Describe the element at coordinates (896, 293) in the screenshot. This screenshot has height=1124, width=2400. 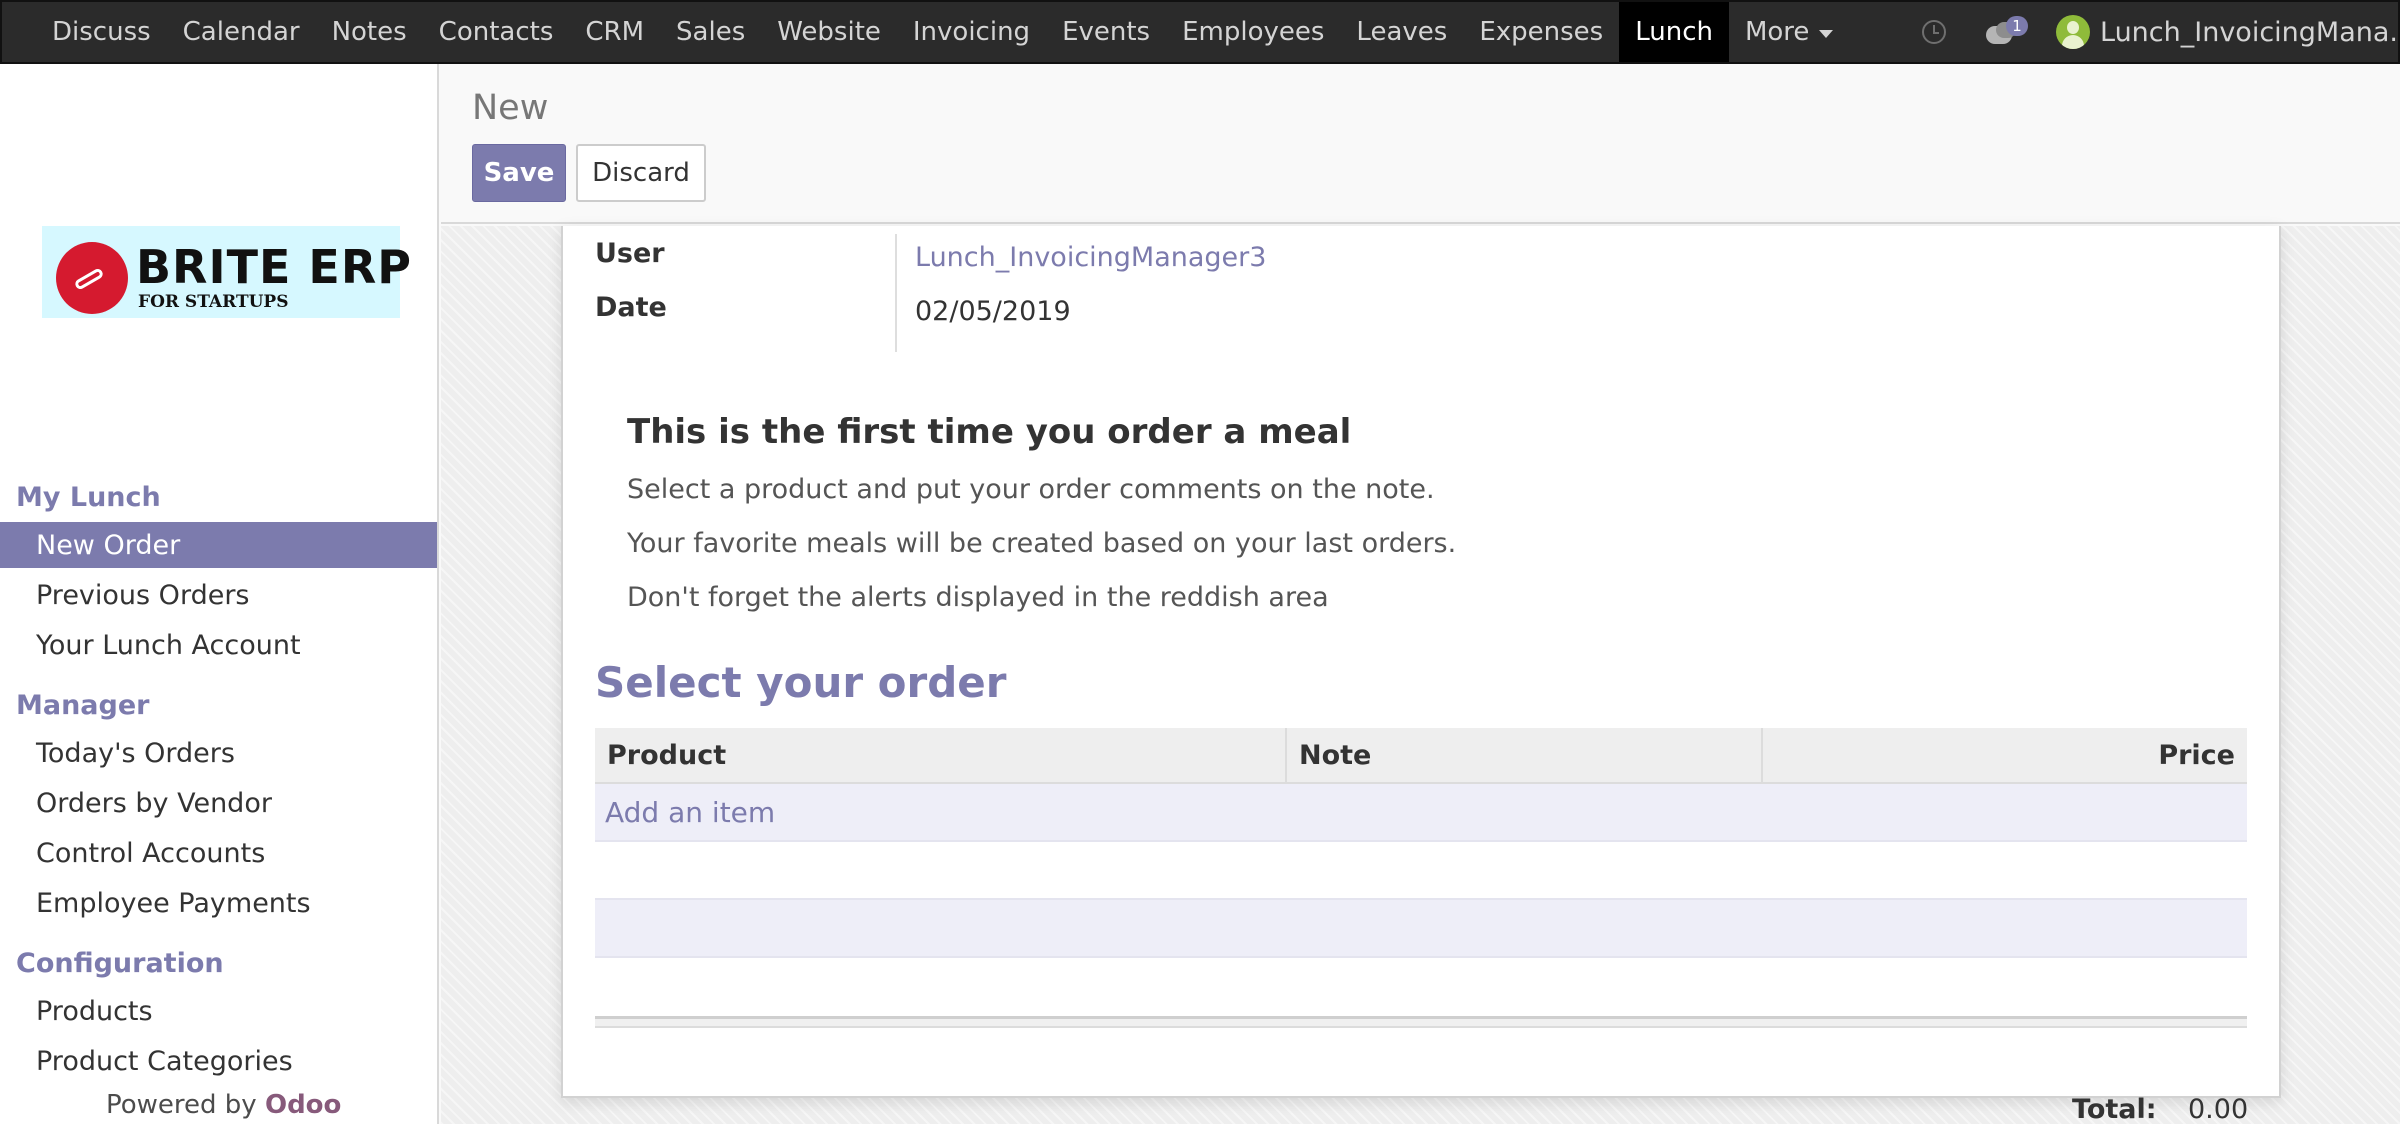
I see `field-separator` at that location.